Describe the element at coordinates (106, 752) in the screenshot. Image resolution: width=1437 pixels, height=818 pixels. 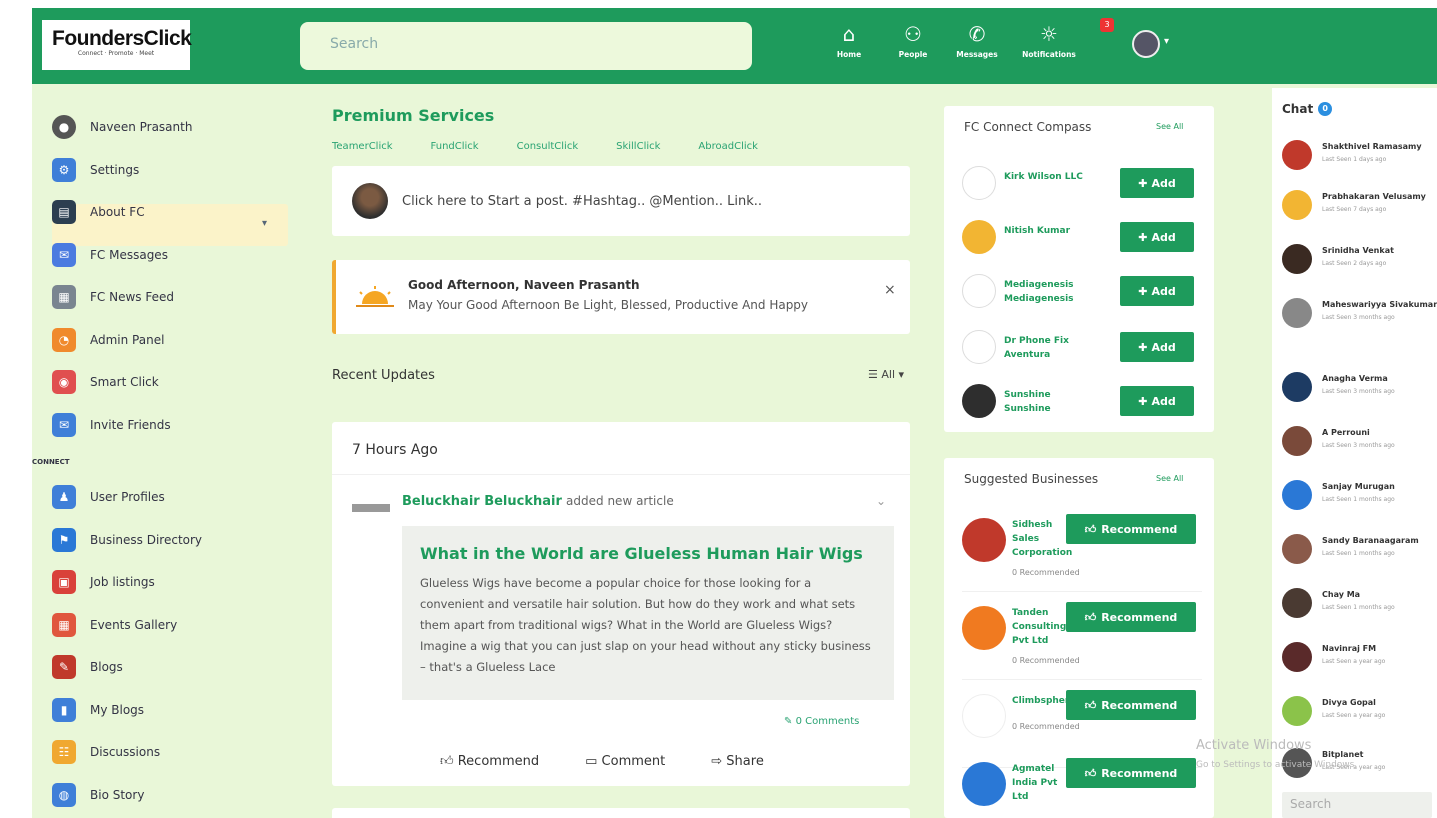
I see `sidebar-item: ☷ Discussions` at that location.